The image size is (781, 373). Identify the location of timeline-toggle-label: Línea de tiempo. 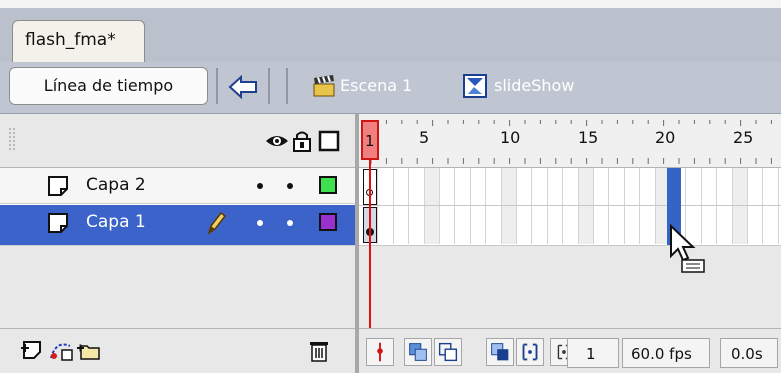
(108, 85).